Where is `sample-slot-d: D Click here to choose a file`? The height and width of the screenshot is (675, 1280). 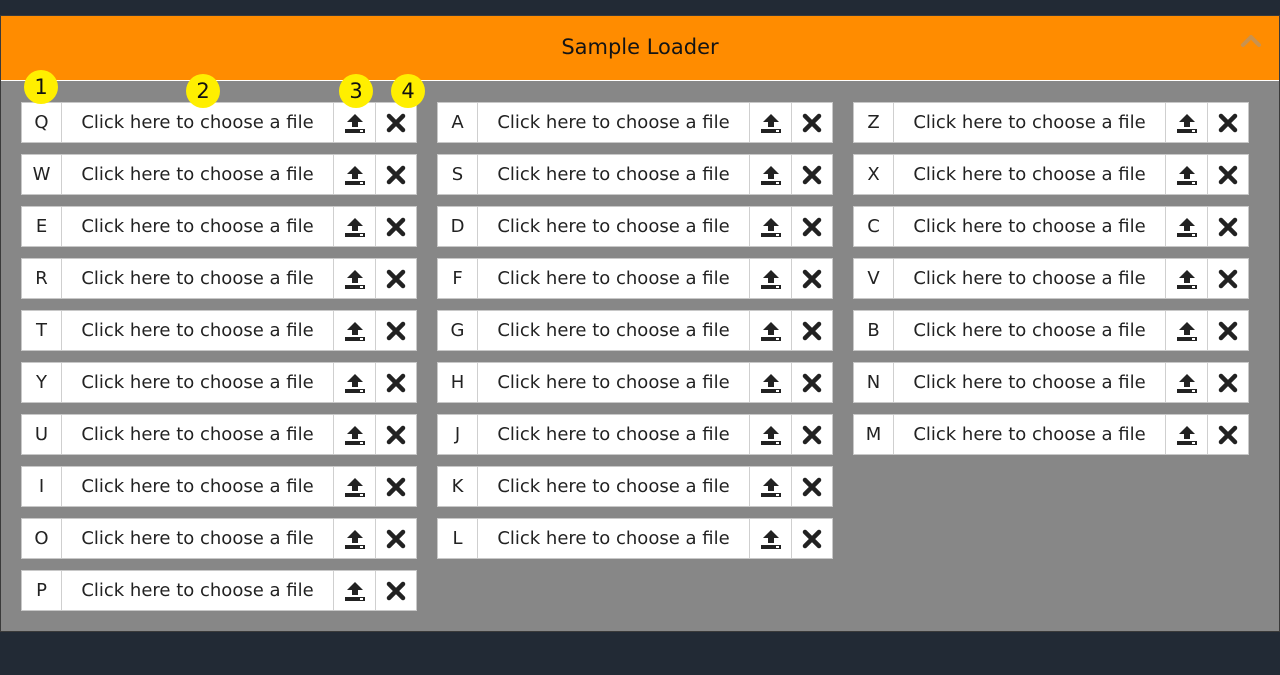 sample-slot-d: D Click here to choose a file is located at coordinates (635, 226).